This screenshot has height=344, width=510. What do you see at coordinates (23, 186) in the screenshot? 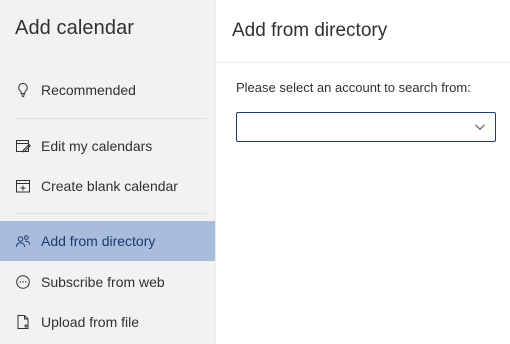
I see `add-calendar-icon` at bounding box center [23, 186].